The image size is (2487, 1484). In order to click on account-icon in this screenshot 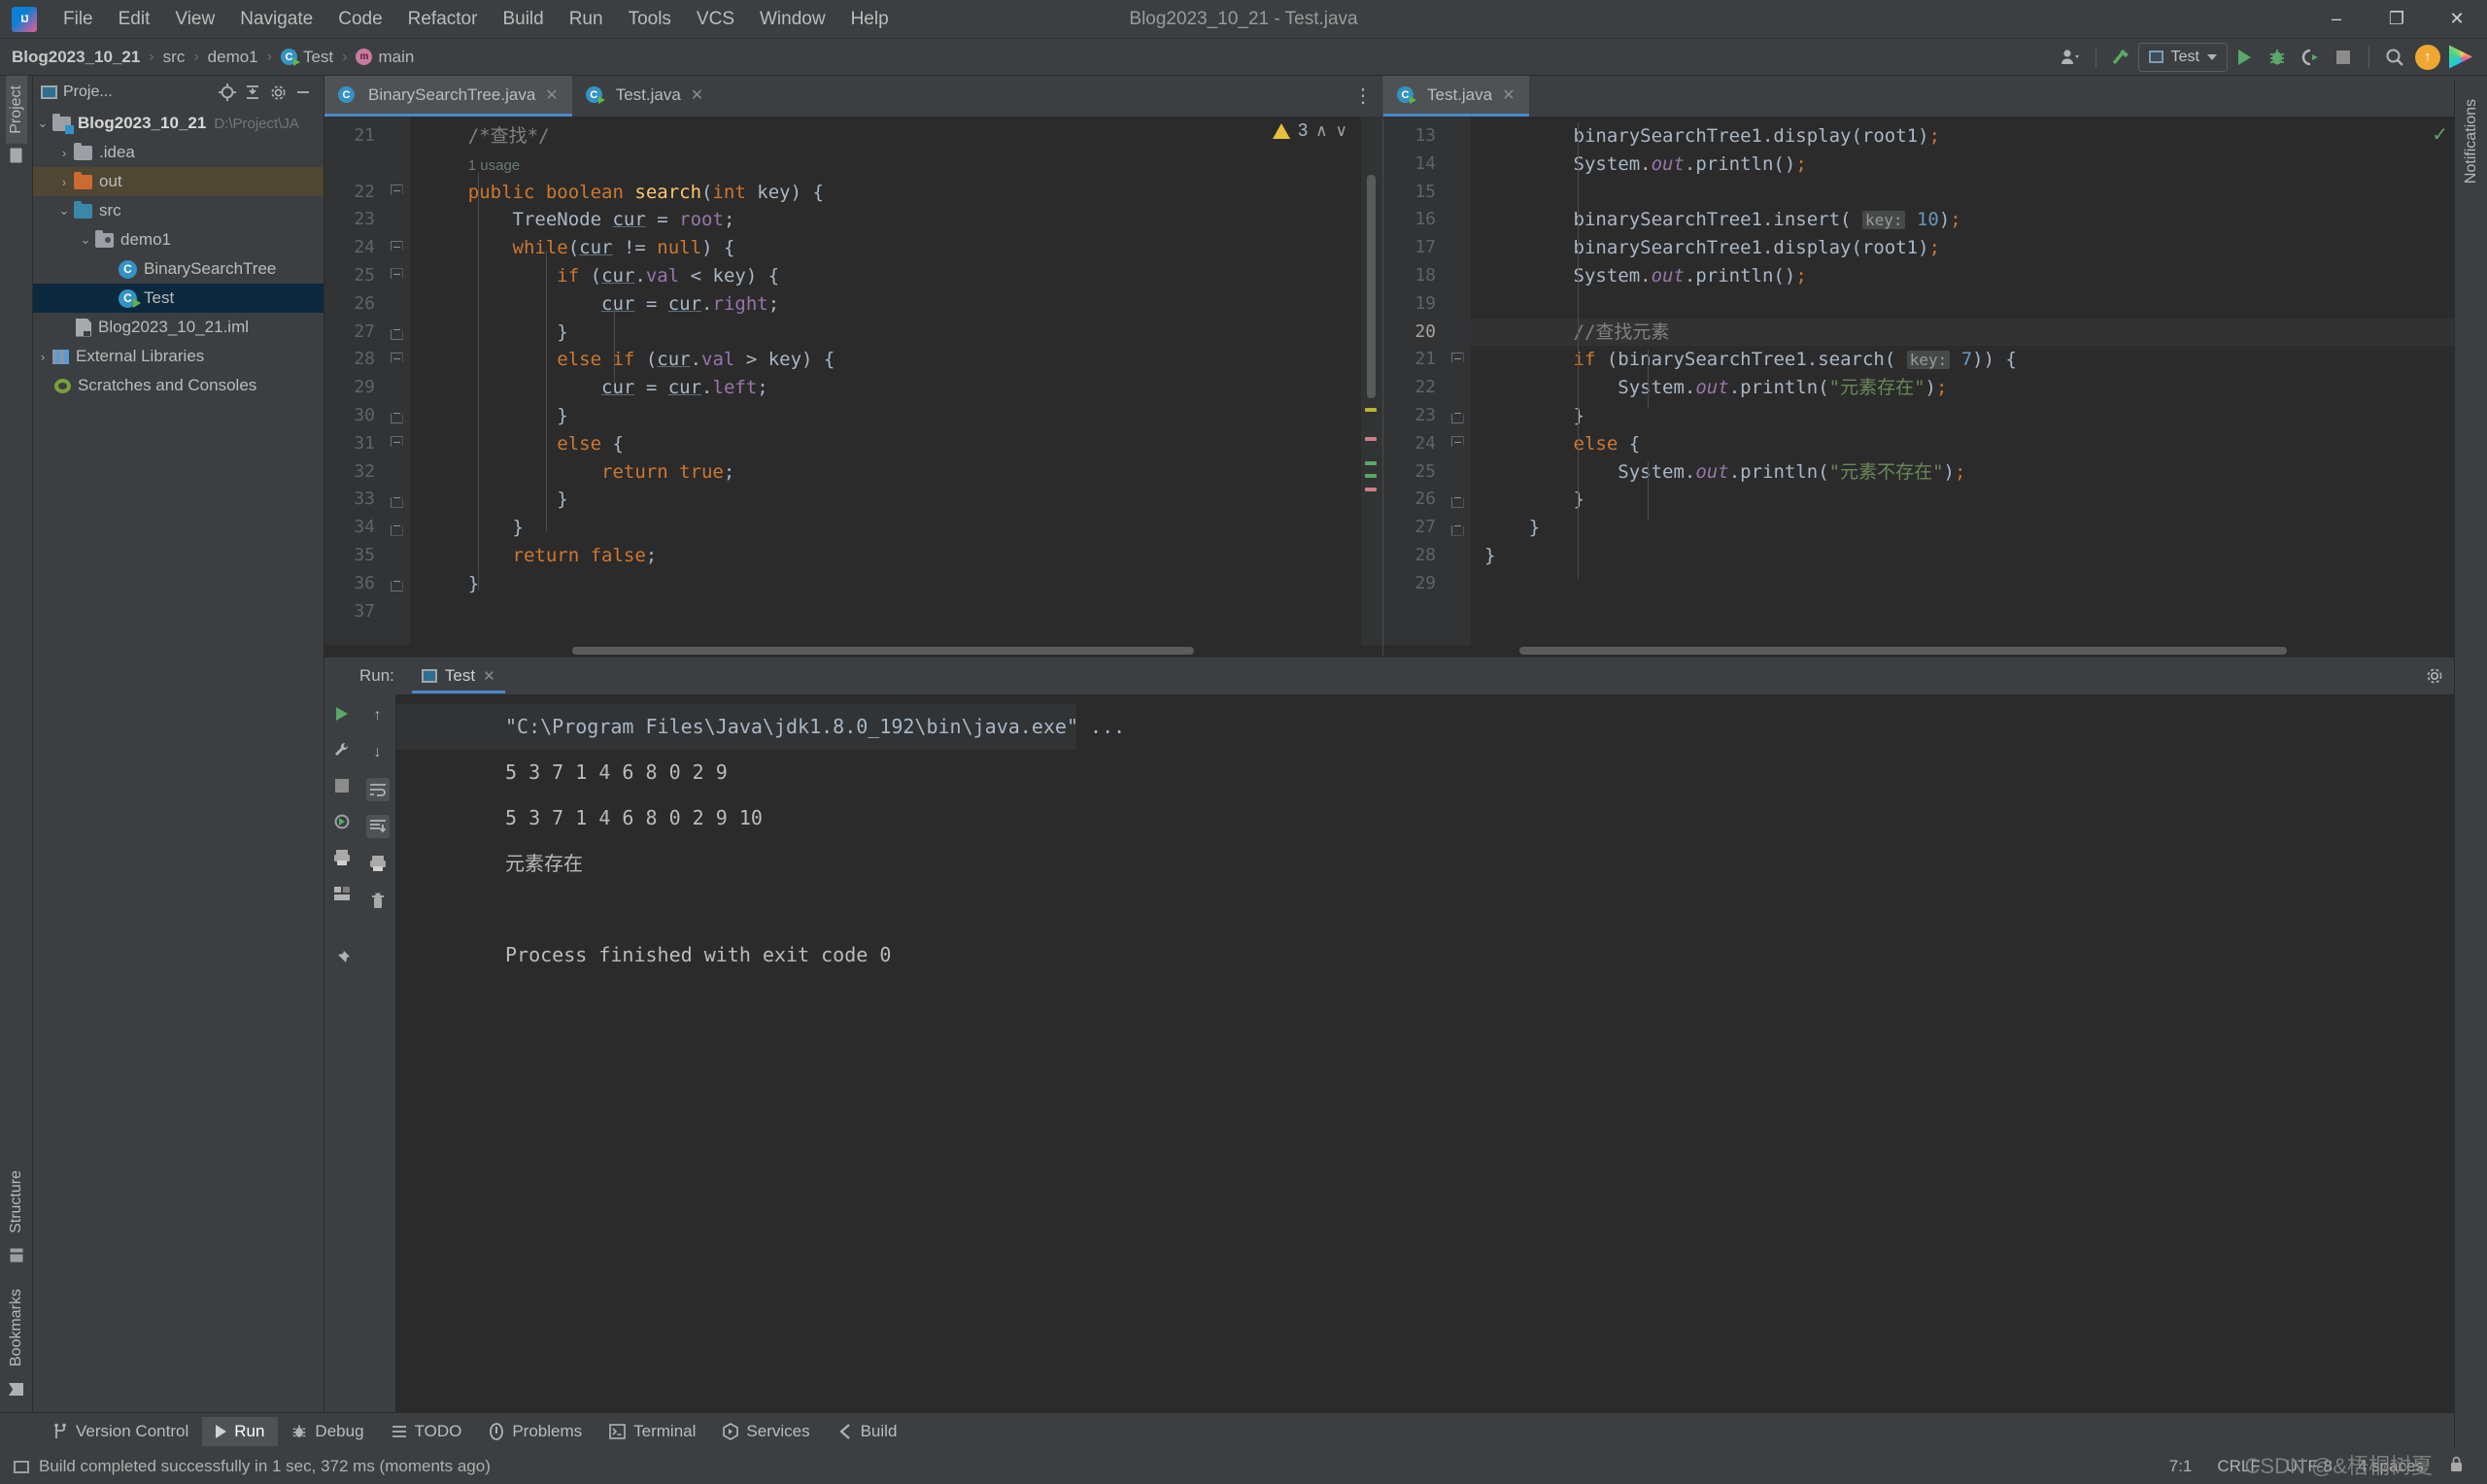, I will do `click(2070, 57)`.